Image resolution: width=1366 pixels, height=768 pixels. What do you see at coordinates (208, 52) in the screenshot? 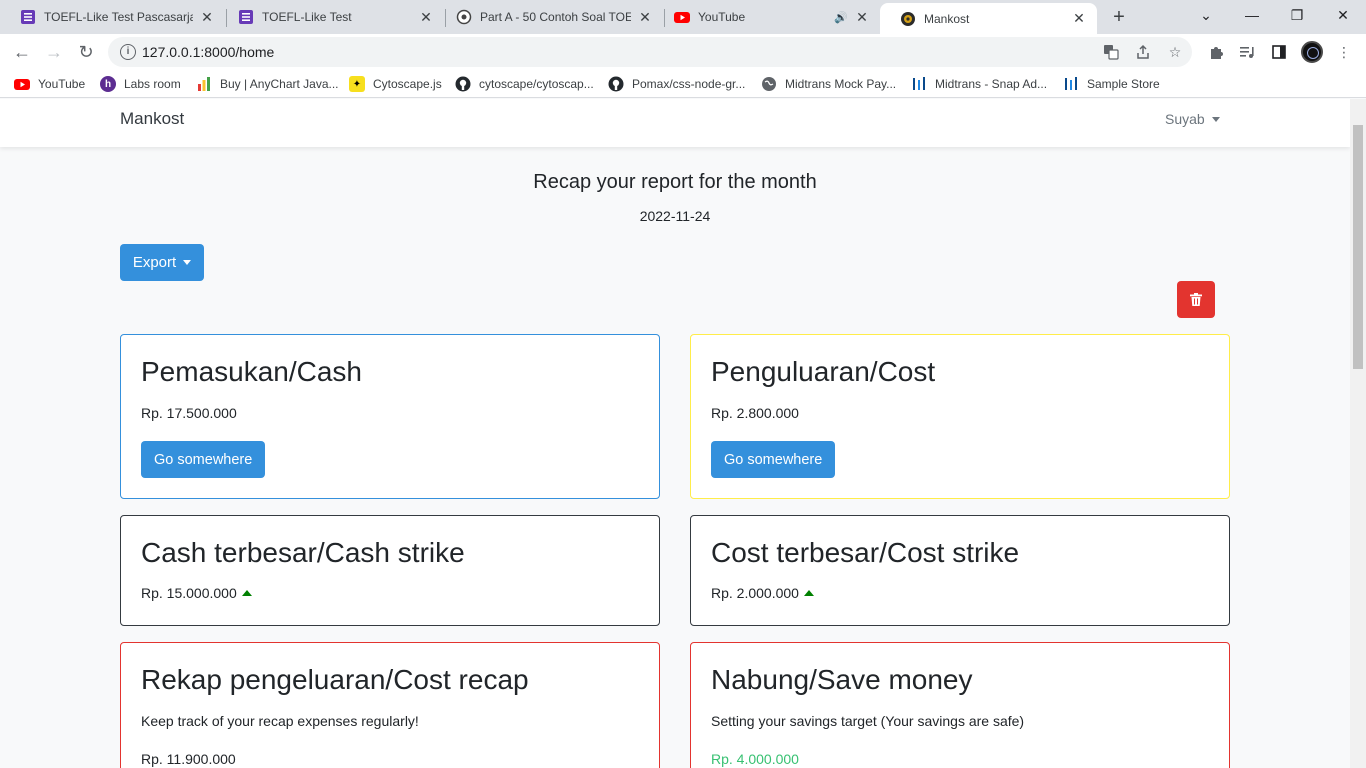
I see `url-text: 127.0.0.1:8000/home` at bounding box center [208, 52].